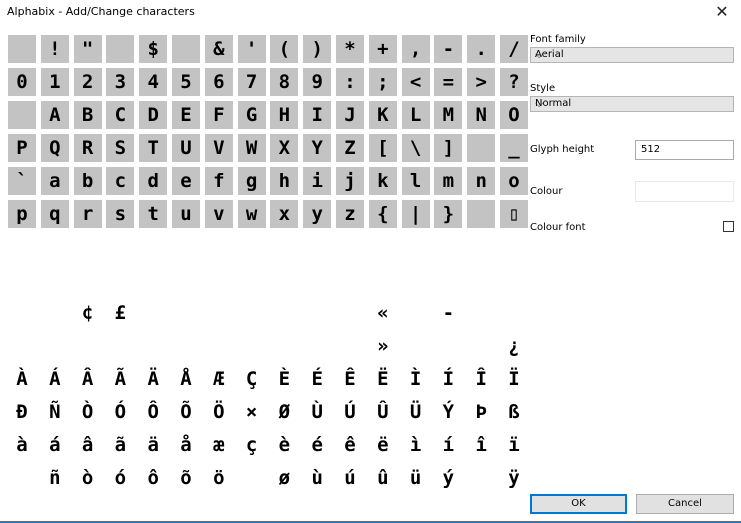  What do you see at coordinates (251, 181) in the screenshot?
I see `glyph-cell: g` at bounding box center [251, 181].